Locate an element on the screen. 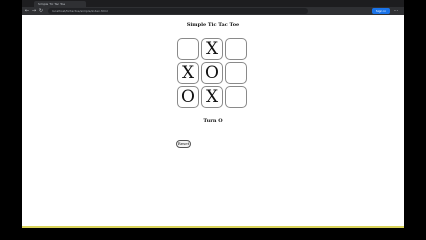 This screenshot has width=426, height=240. tab-bar: Simple Tic Tac Toe is located at coordinates (213, 3).